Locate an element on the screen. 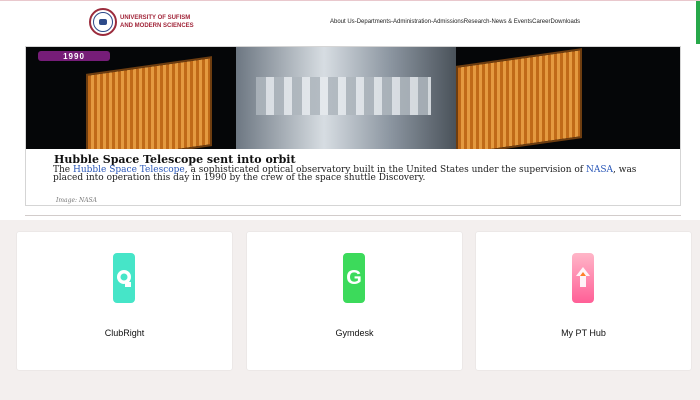 This screenshot has height=400, width=700. logo-text: UNIVERSITY OF SUFISM AND MODERN SCIENCES is located at coordinates (157, 22).